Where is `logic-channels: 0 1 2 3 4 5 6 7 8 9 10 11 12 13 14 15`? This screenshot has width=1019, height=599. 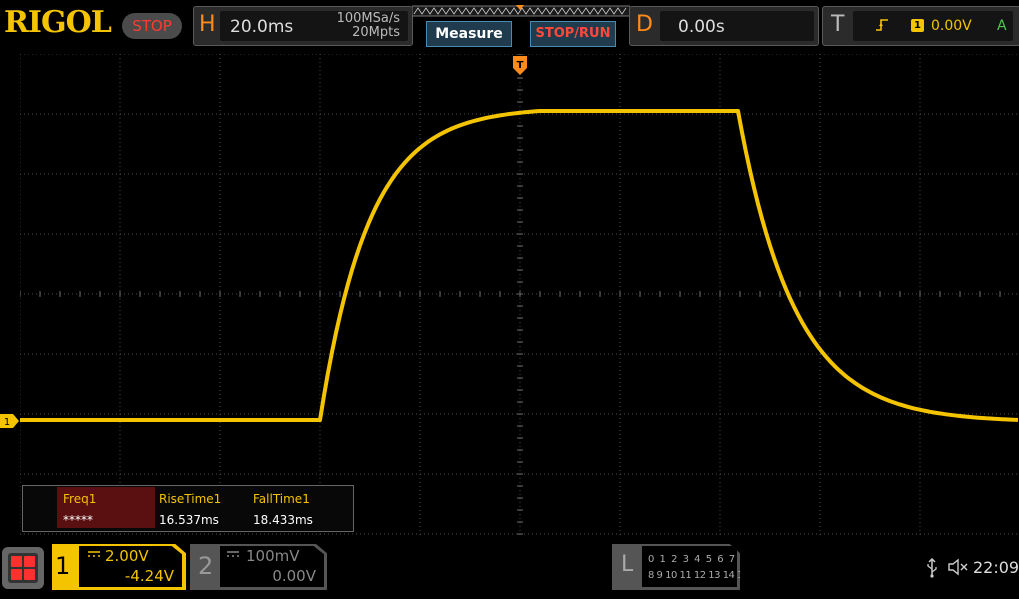
logic-channels: 0 1 2 3 4 5 6 7 8 9 10 11 12 13 14 15 is located at coordinates (691, 566).